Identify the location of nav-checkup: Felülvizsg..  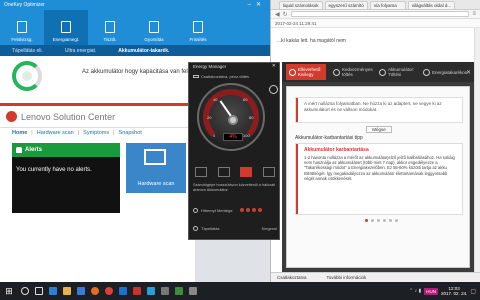
(22, 27).